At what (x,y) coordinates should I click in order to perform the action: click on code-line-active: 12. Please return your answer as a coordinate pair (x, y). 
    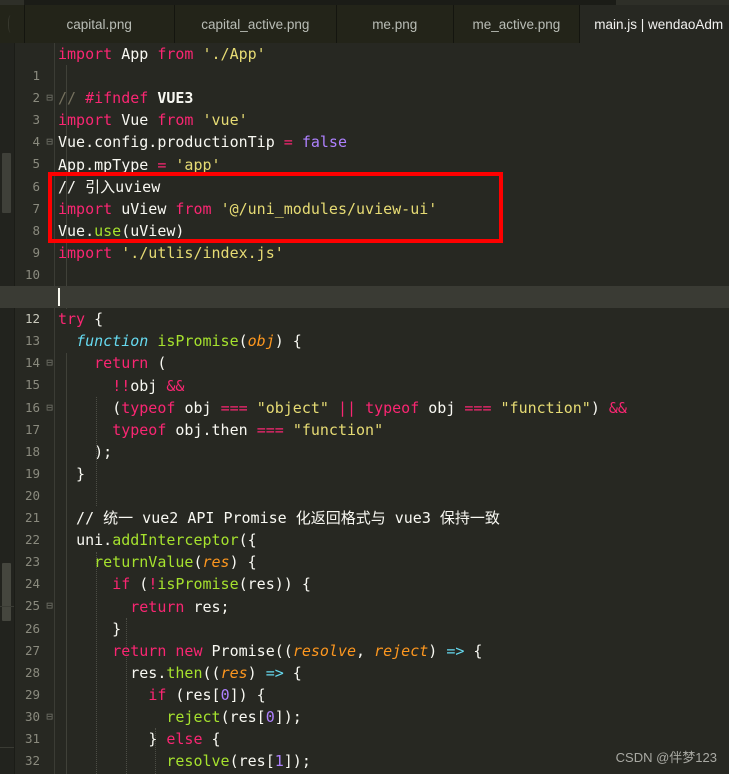
    Looking at the image, I should click on (364, 306).